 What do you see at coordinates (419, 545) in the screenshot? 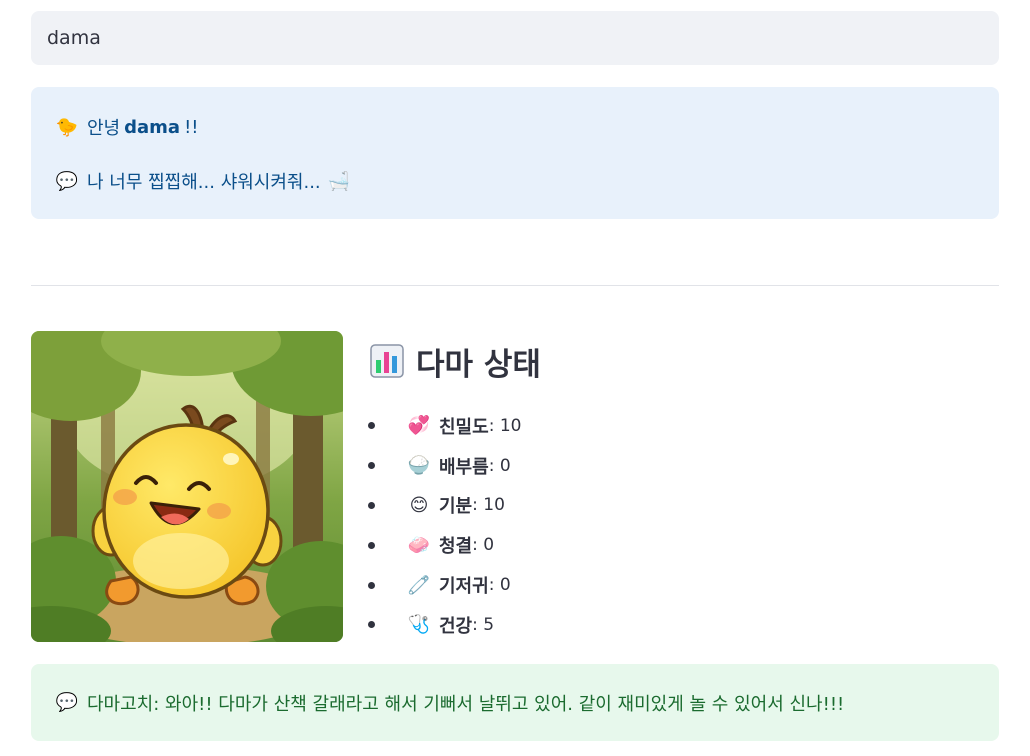
I see `soap-icon: 🧼` at bounding box center [419, 545].